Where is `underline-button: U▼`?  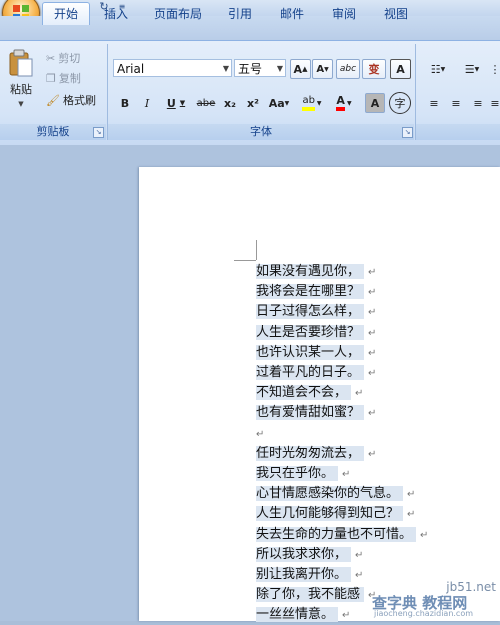
underline-button: U▼ is located at coordinates (176, 103).